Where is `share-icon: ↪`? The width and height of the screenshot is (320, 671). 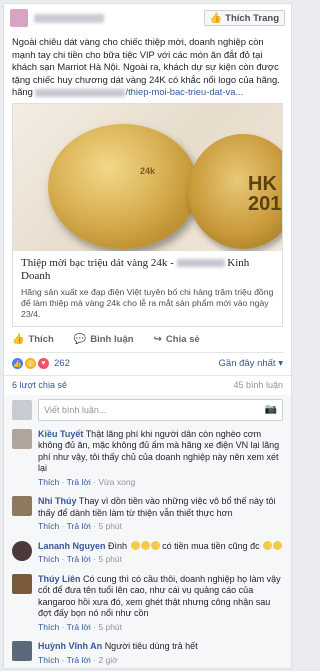
share-icon: ↪ is located at coordinates (157, 339).